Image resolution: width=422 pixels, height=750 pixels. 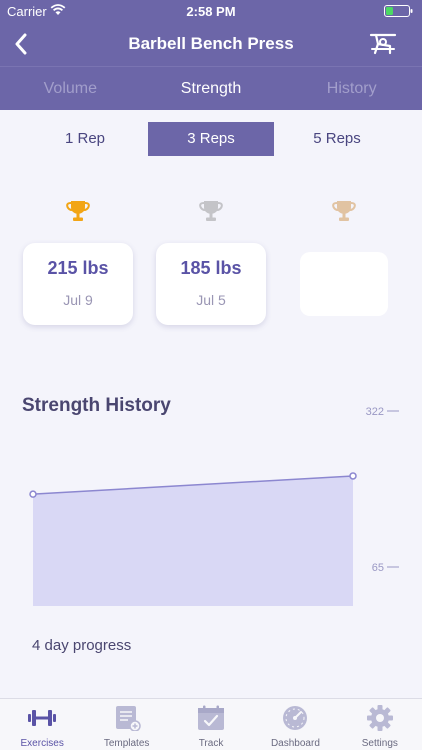 I want to click on gauge-icon, so click(x=295, y=718).